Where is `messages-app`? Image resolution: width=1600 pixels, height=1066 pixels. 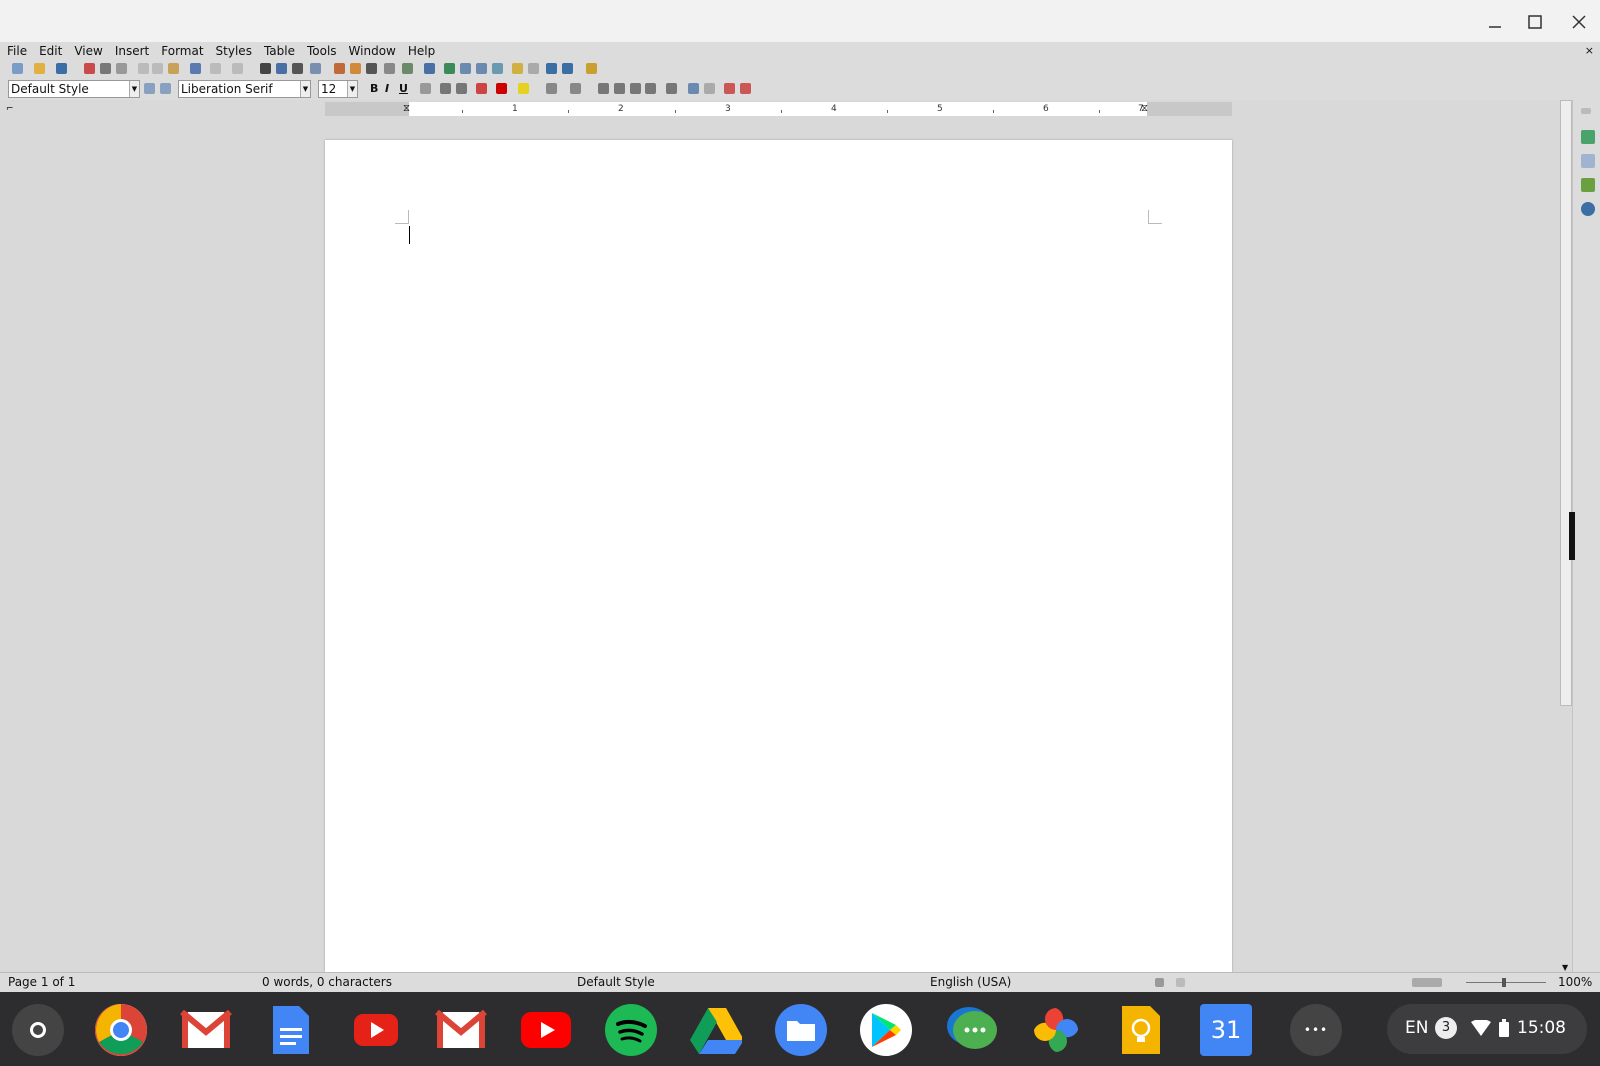 messages-app is located at coordinates (971, 1030).